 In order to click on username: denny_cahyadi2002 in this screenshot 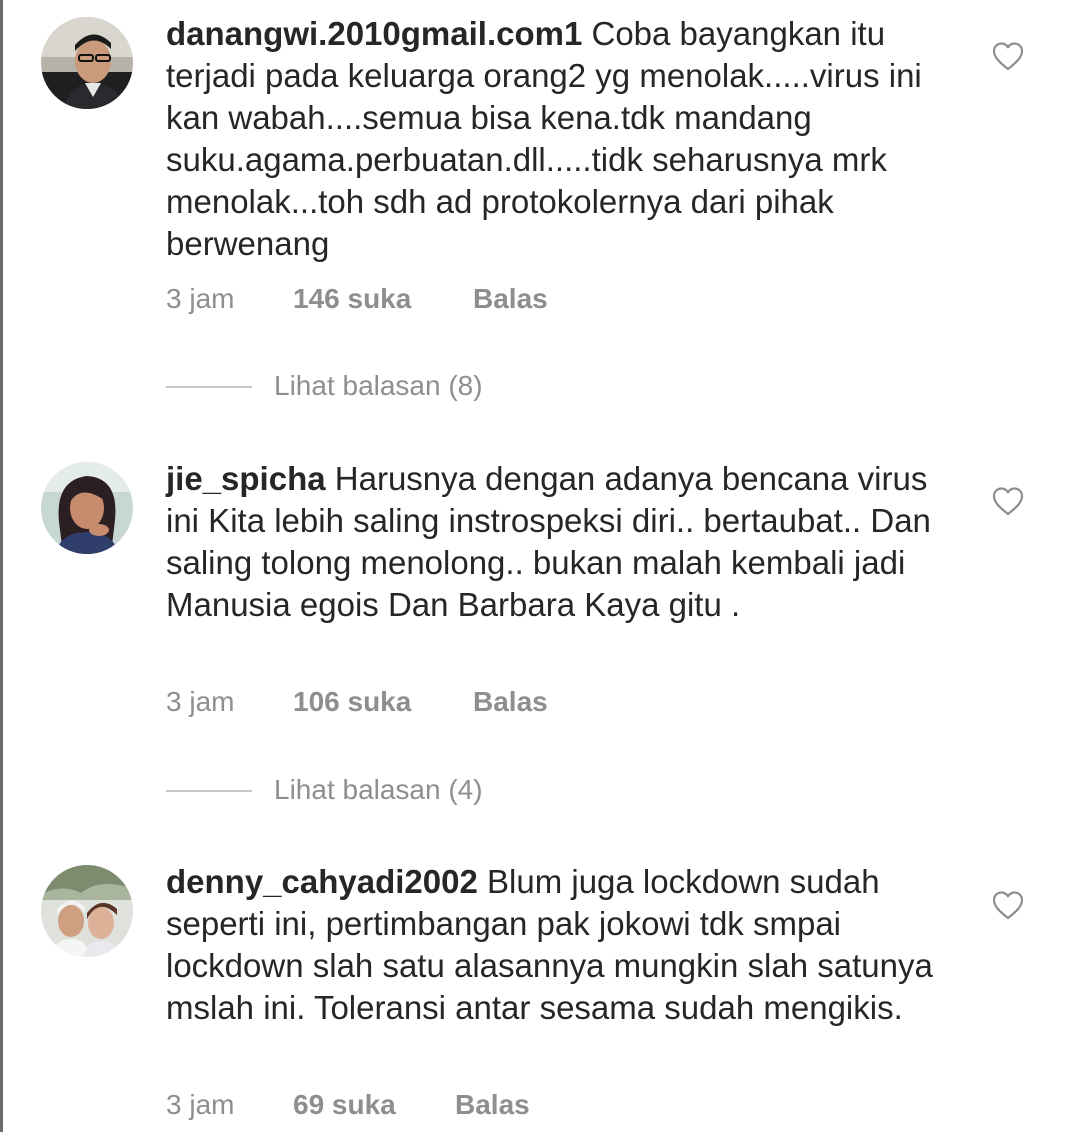, I will do `click(322, 881)`.